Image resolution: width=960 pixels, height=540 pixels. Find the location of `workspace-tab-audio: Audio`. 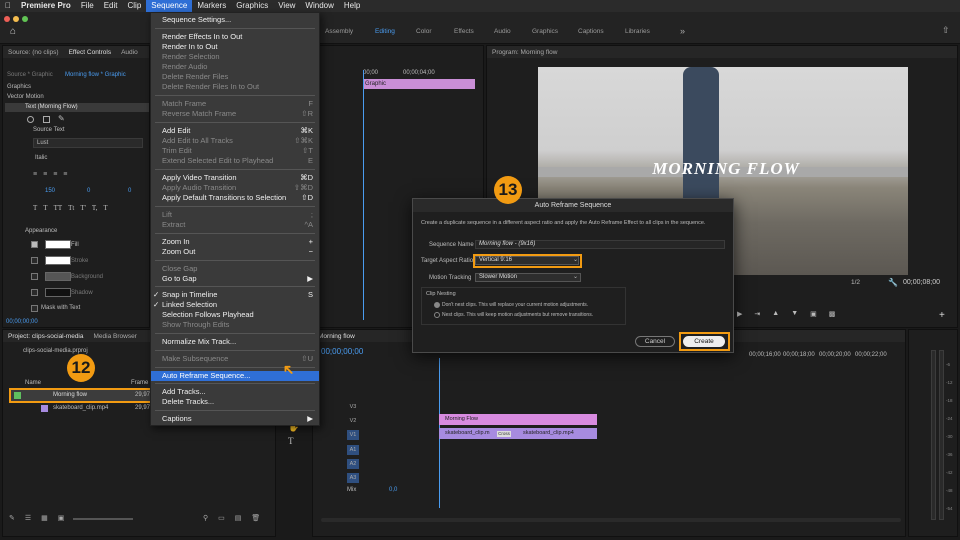

workspace-tab-audio: Audio is located at coordinates (502, 31).